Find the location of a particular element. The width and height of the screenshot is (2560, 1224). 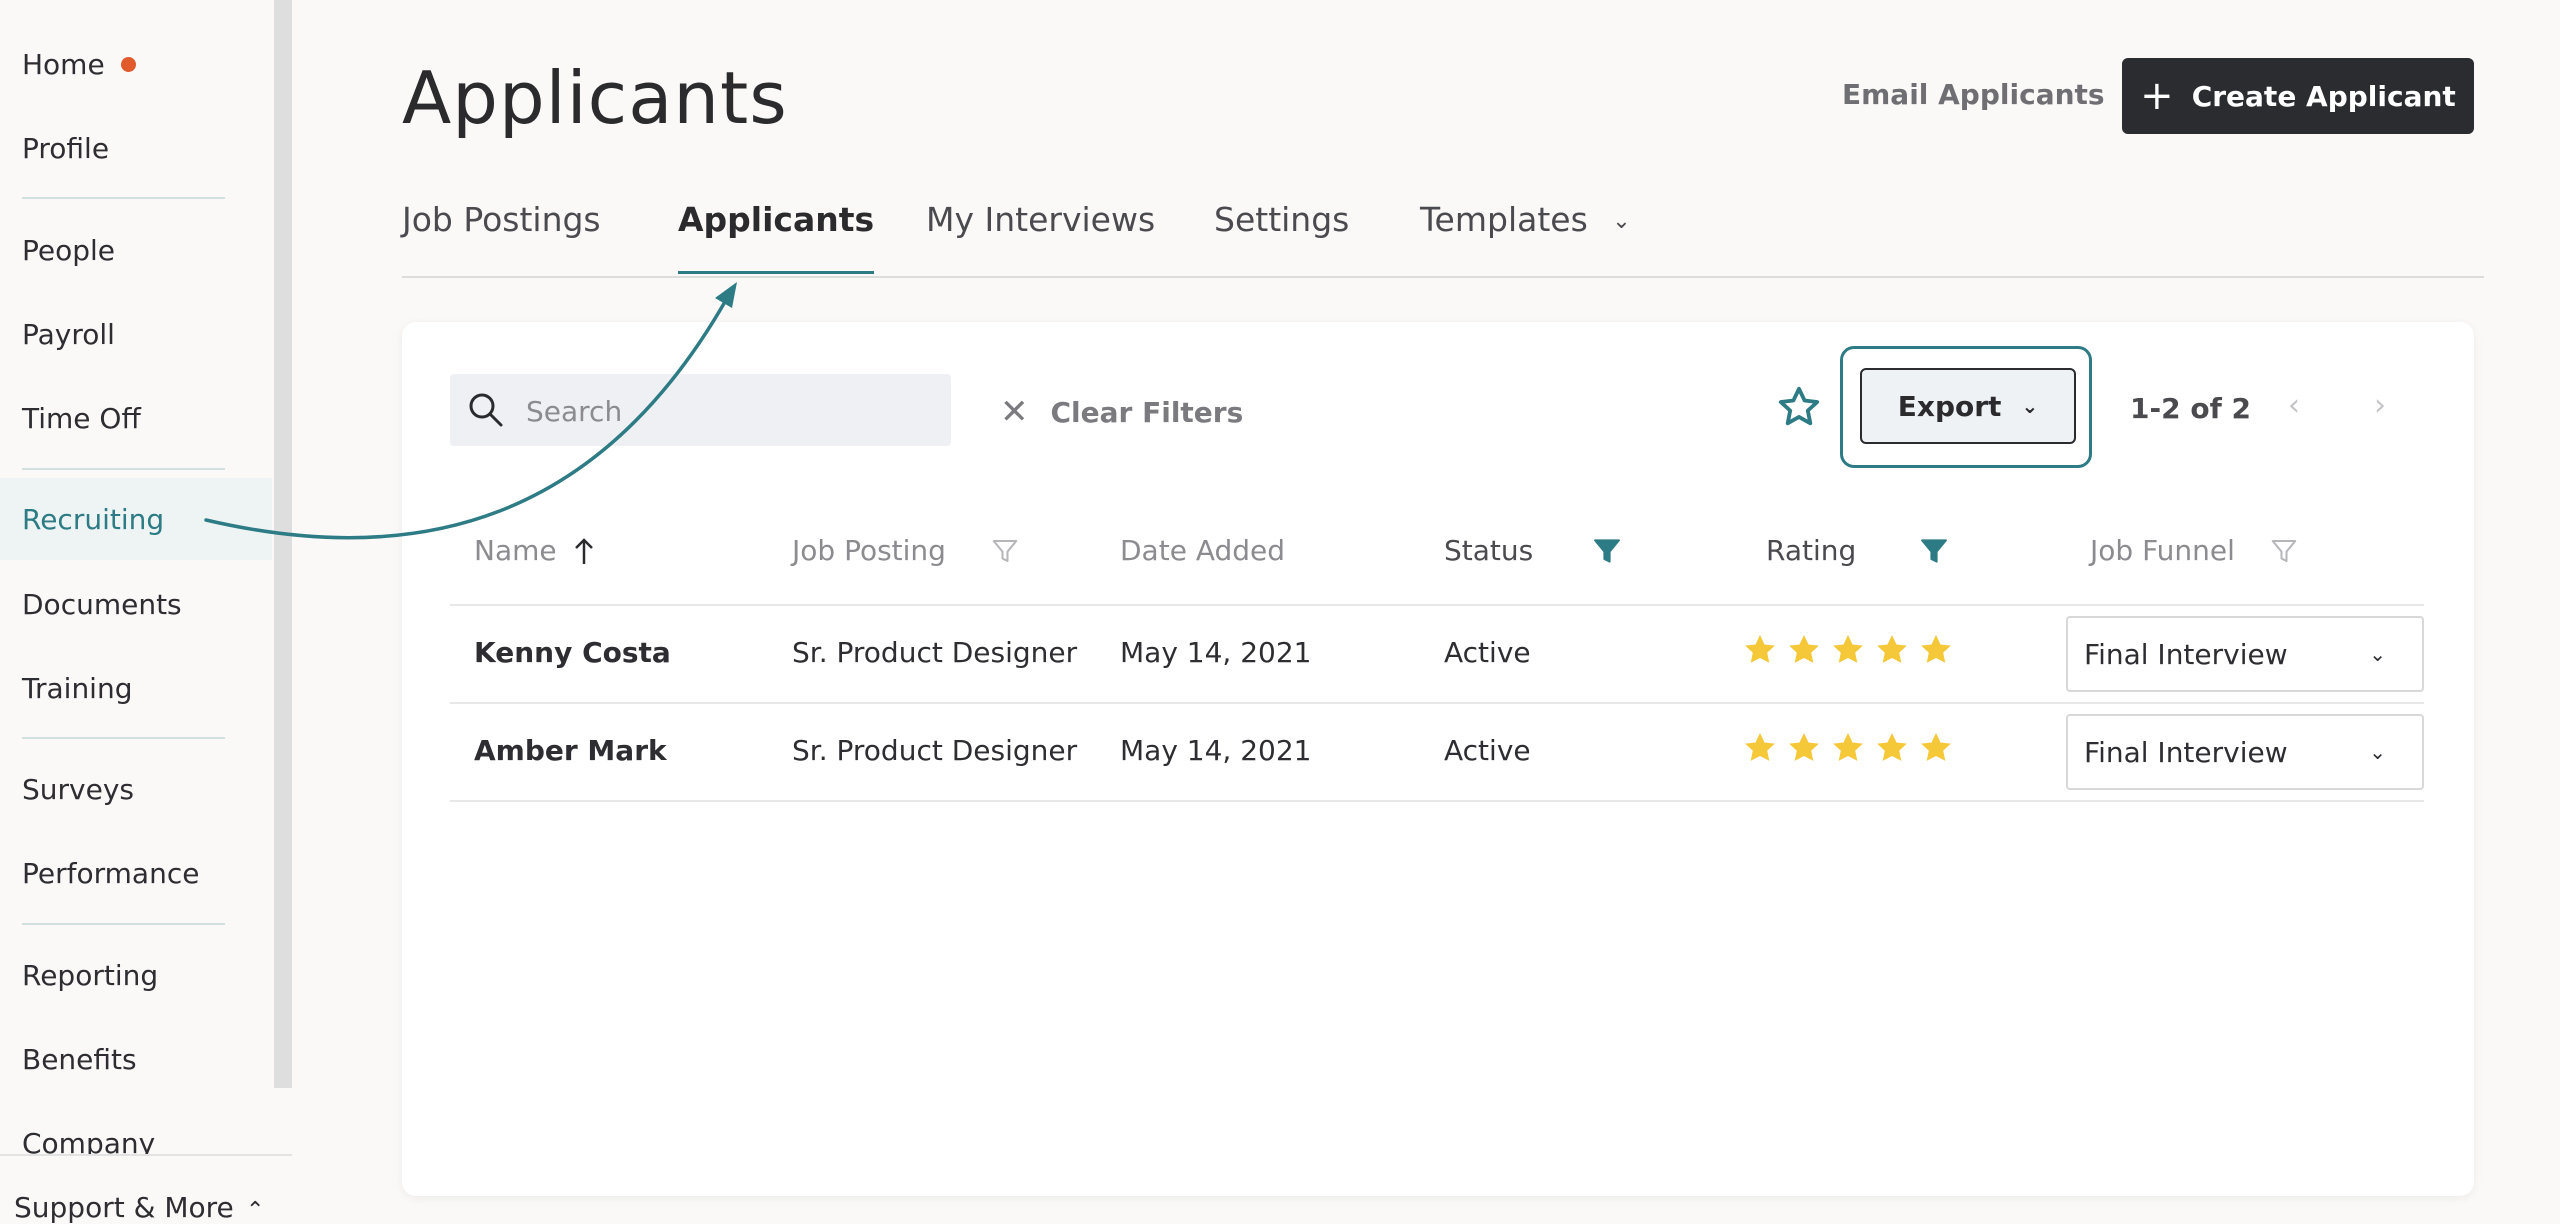

sidebar-item-people: People is located at coordinates (136, 250).